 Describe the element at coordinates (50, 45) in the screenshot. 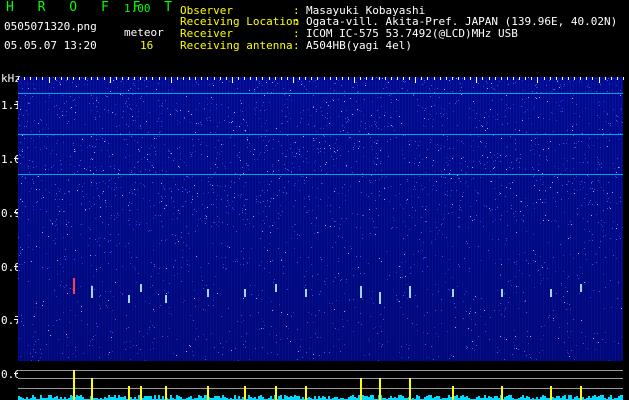

I see `capture-datetime: 05.05.07 13:20` at that location.